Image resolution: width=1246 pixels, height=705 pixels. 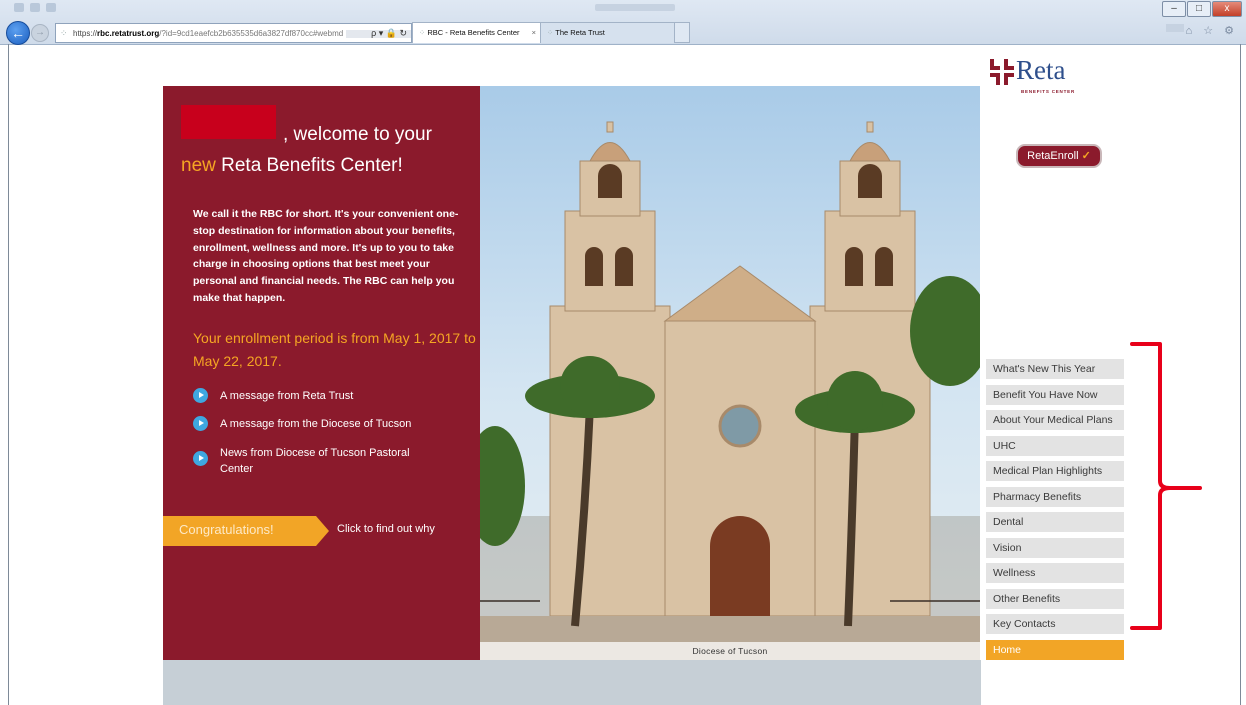 I want to click on forward-button: →, so click(x=40, y=33).